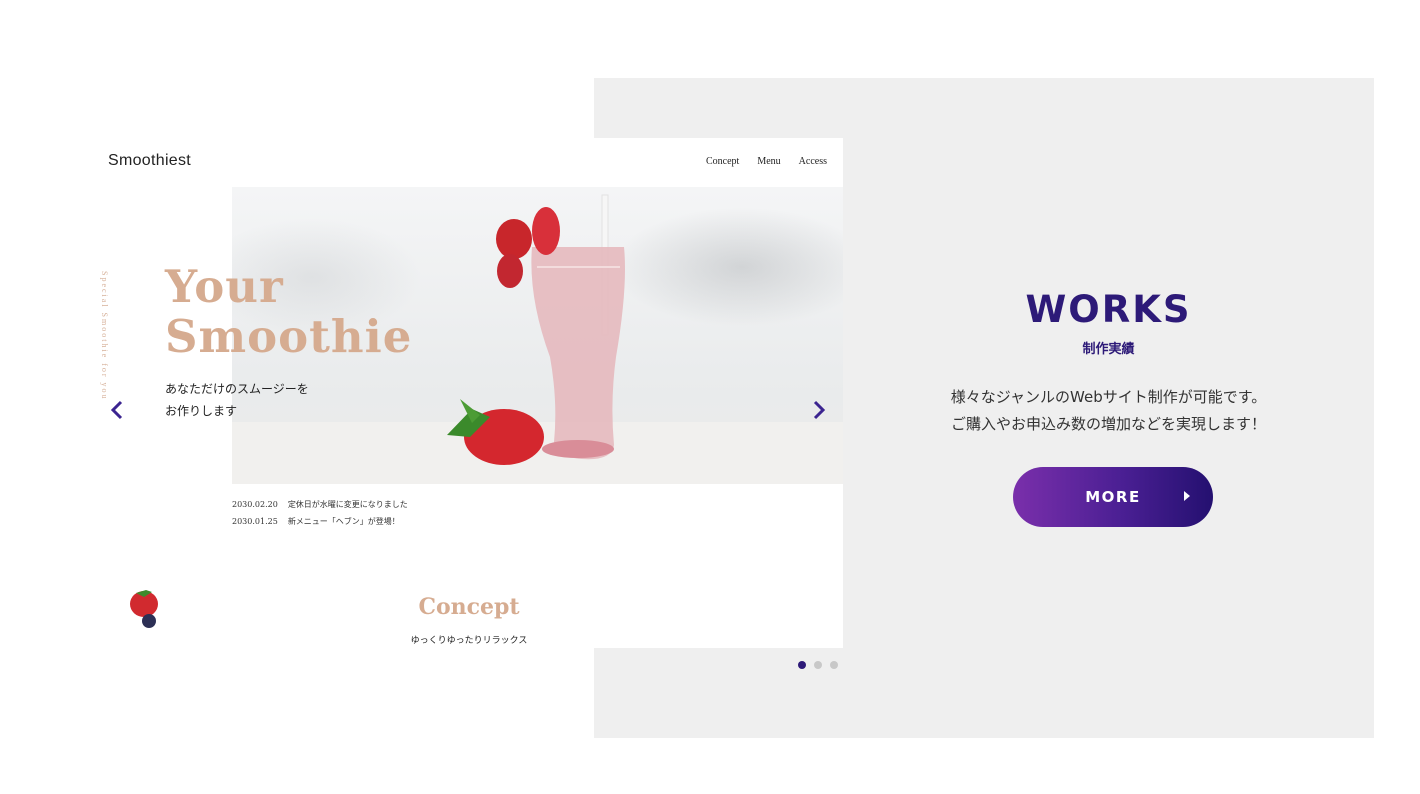 The height and width of the screenshot is (794, 1420). I want to click on hero-subtitle-line: お作りします, so click(201, 411).